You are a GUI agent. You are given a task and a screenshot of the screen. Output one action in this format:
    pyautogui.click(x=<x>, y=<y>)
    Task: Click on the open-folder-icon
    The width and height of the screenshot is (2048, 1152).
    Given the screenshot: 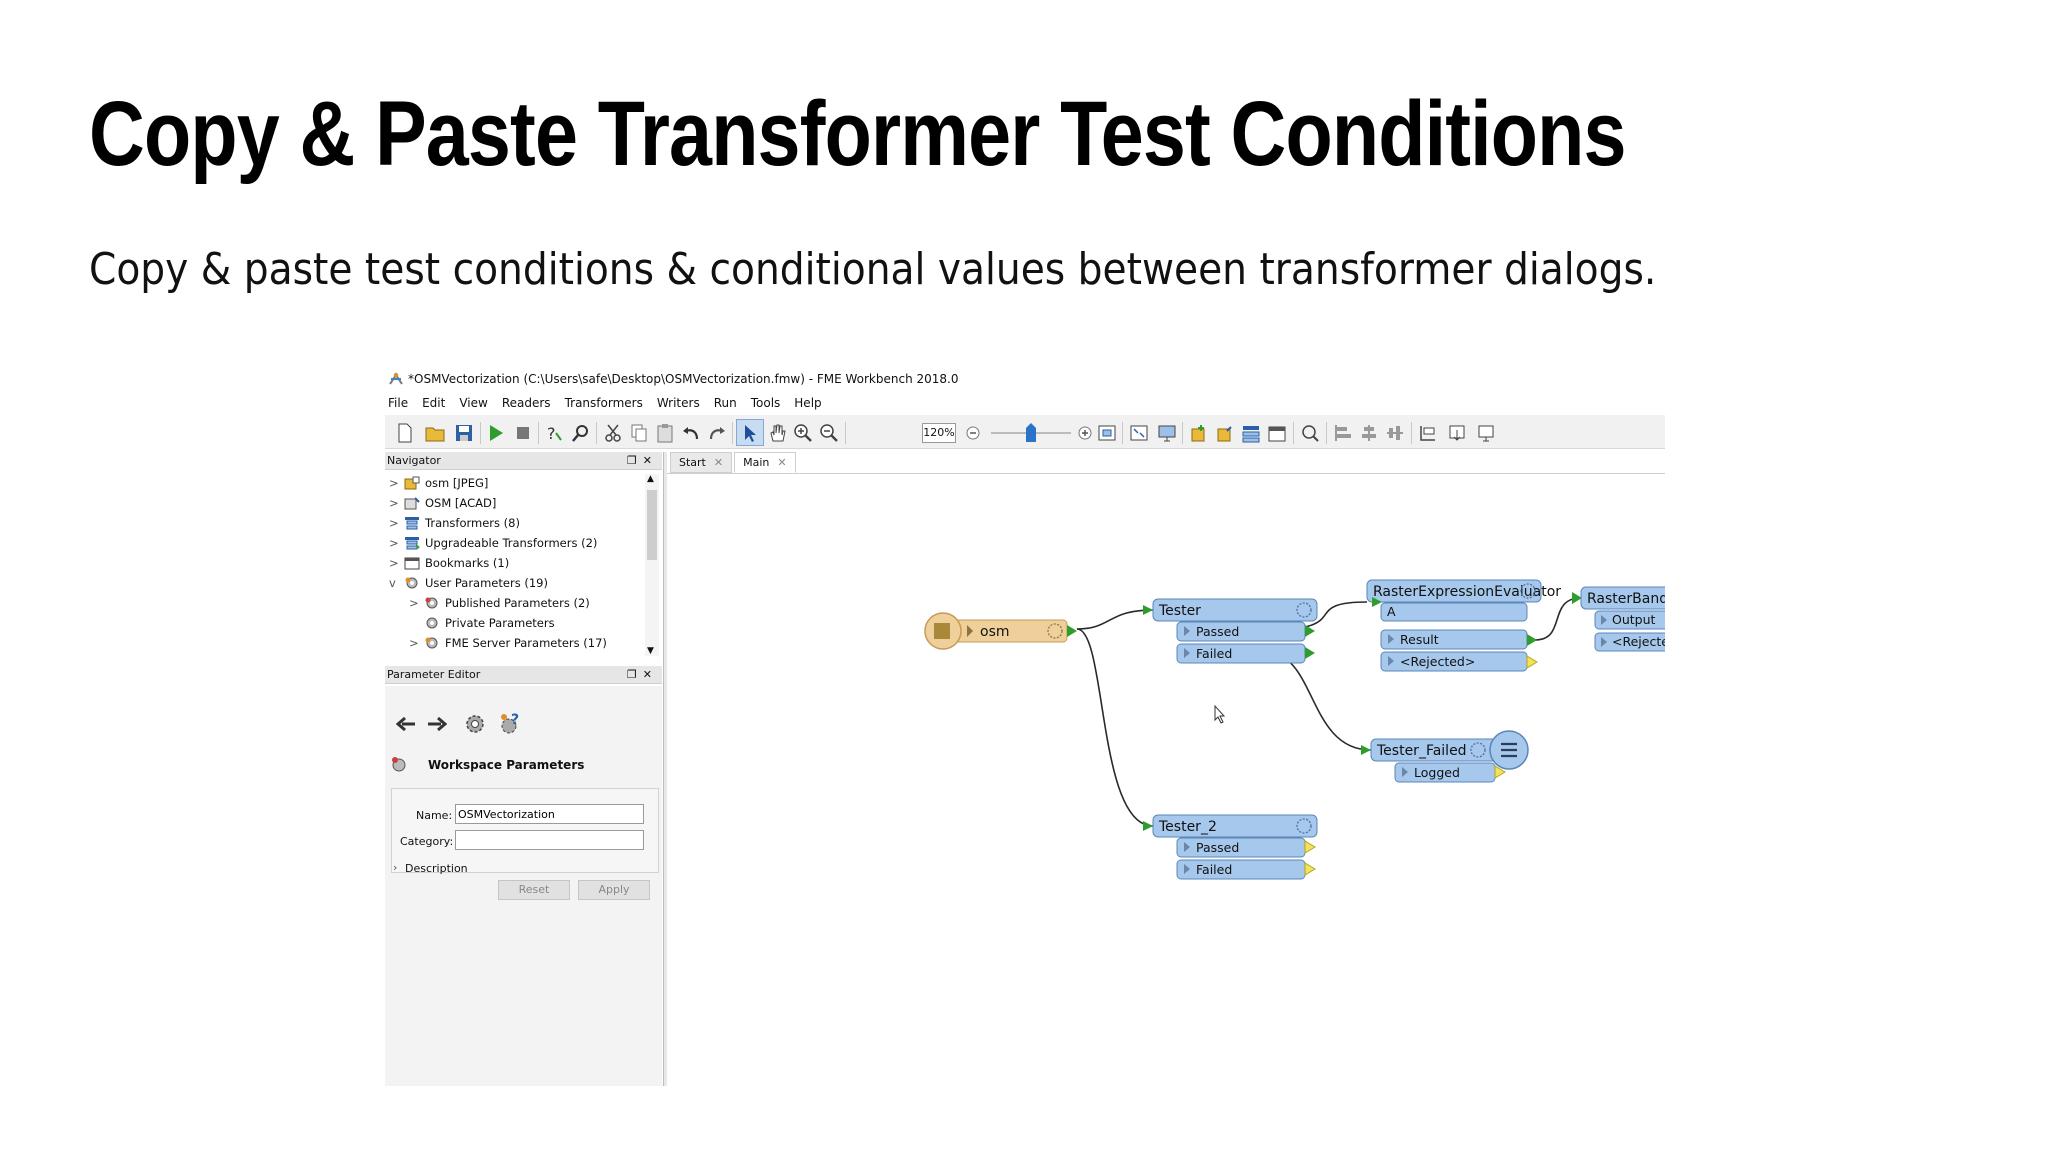 What is the action you would take?
    pyautogui.click(x=435, y=433)
    